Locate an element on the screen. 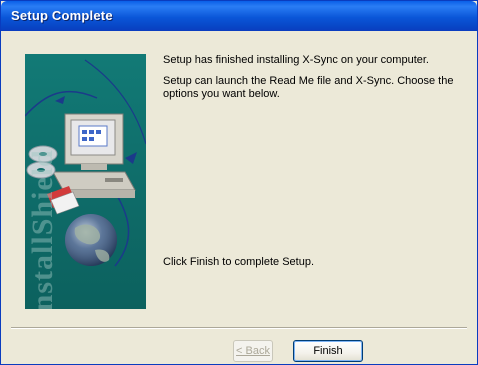 The height and width of the screenshot is (365, 478). back-button: < Back is located at coordinates (253, 351).